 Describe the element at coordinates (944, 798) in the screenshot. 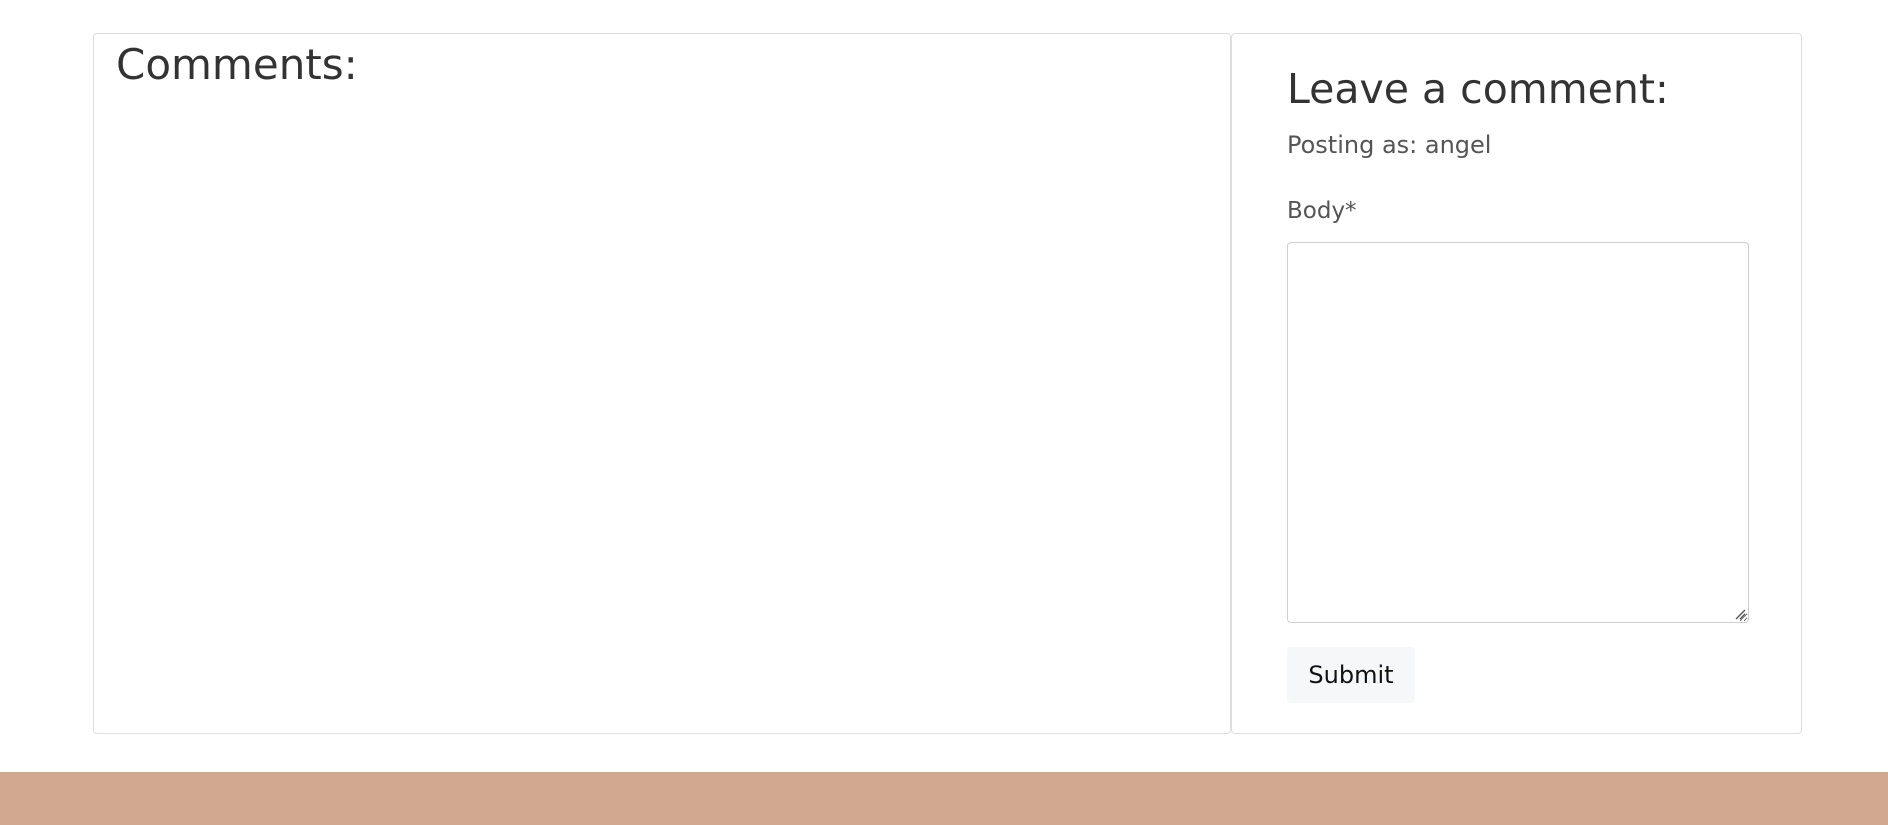

I see `footer-bar` at that location.